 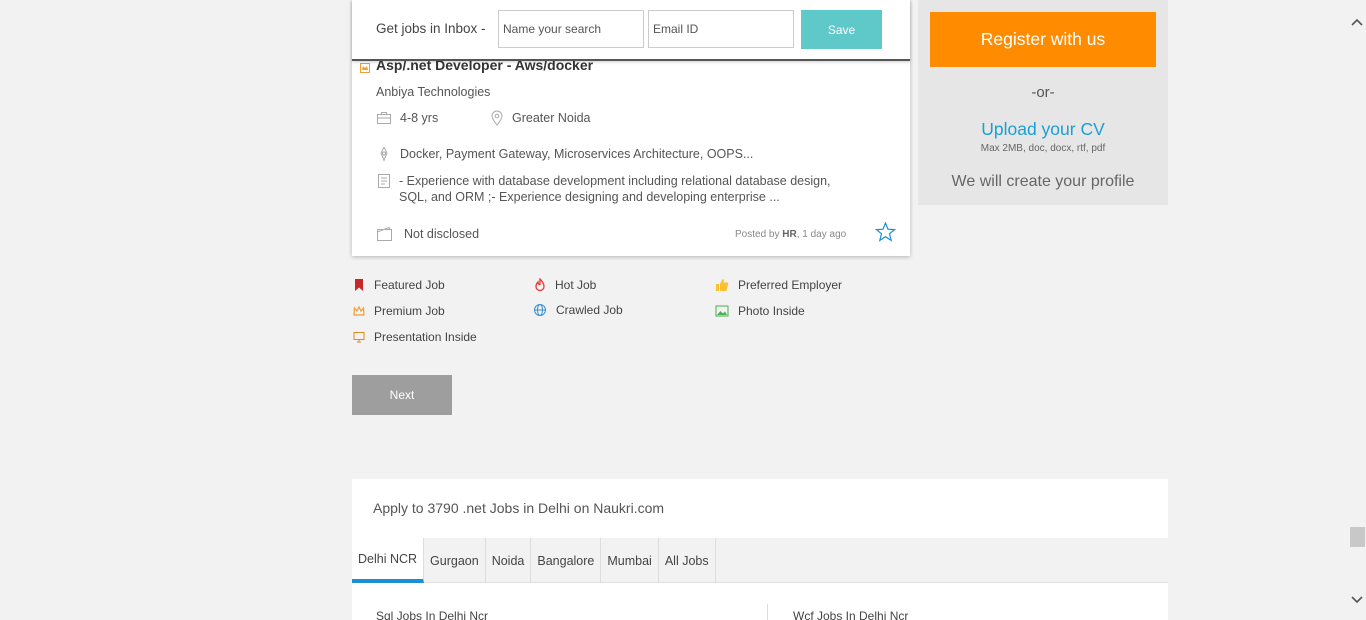 I want to click on legend-preferred: Preferred Employer, so click(x=778, y=285).